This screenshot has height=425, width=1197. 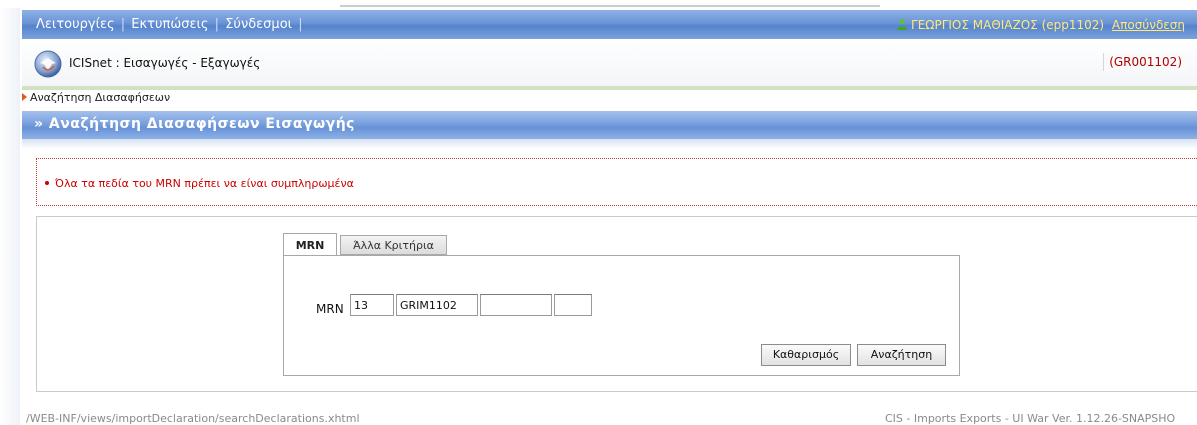 I want to click on clear-button: Καθαρισμός, so click(x=806, y=355).